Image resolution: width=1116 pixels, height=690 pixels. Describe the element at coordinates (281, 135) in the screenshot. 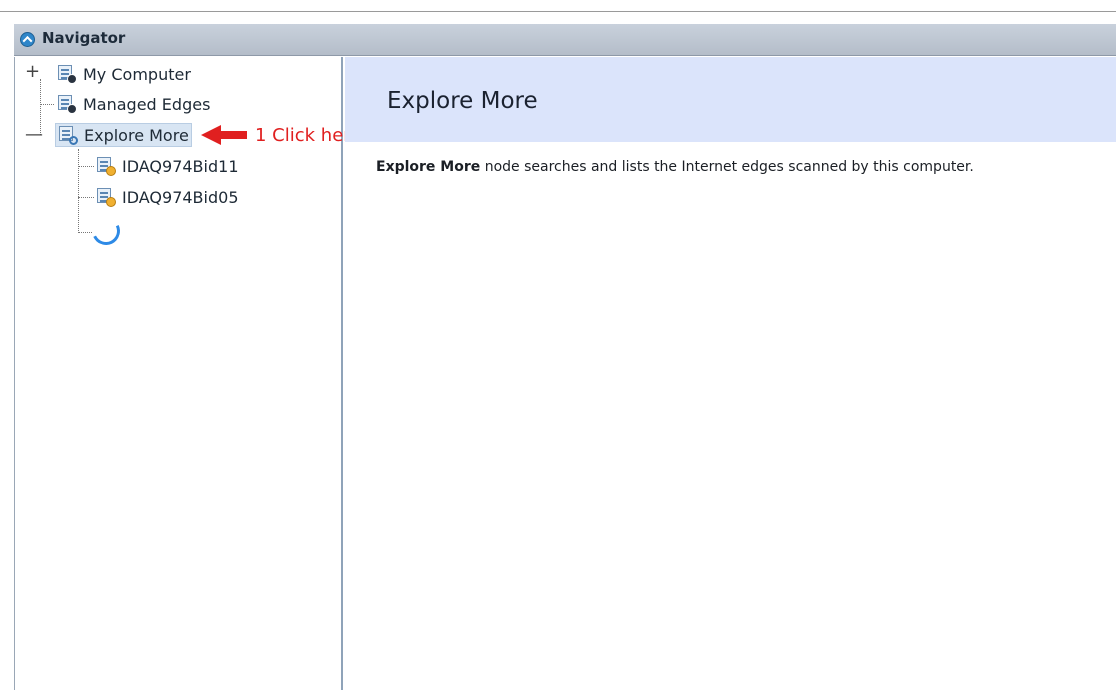

I see `click-here-annotation: 1 Click here` at that location.